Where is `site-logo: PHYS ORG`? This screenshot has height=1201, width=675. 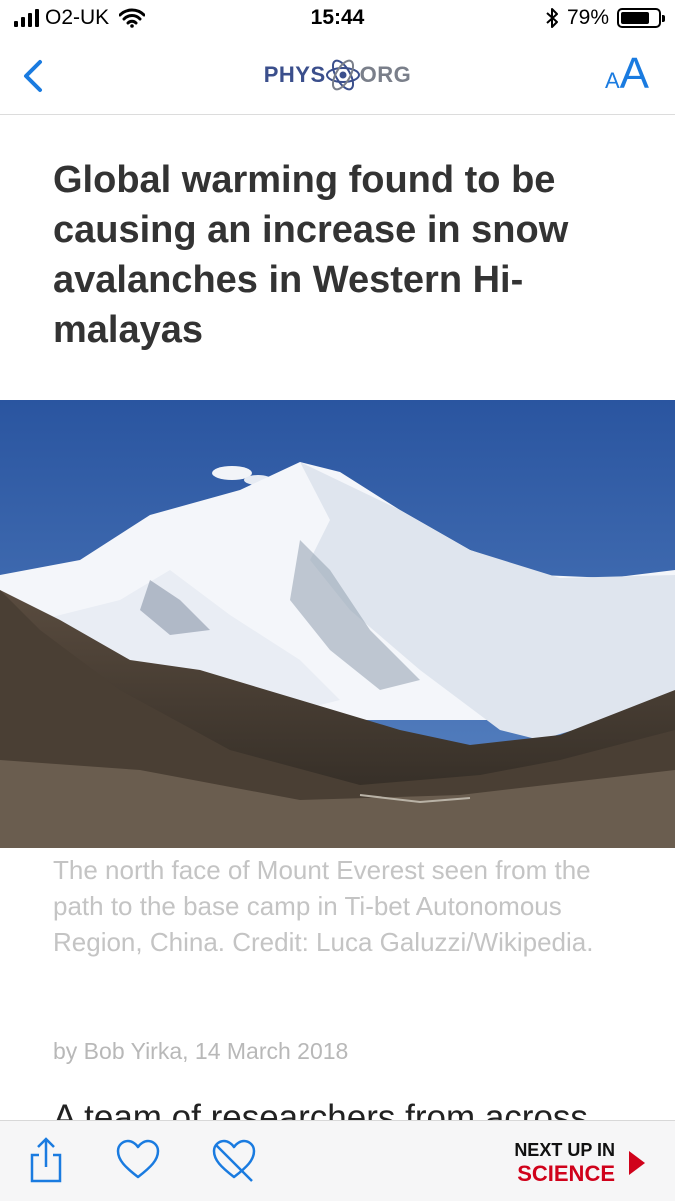
site-logo: PHYS ORG is located at coordinates (337, 75).